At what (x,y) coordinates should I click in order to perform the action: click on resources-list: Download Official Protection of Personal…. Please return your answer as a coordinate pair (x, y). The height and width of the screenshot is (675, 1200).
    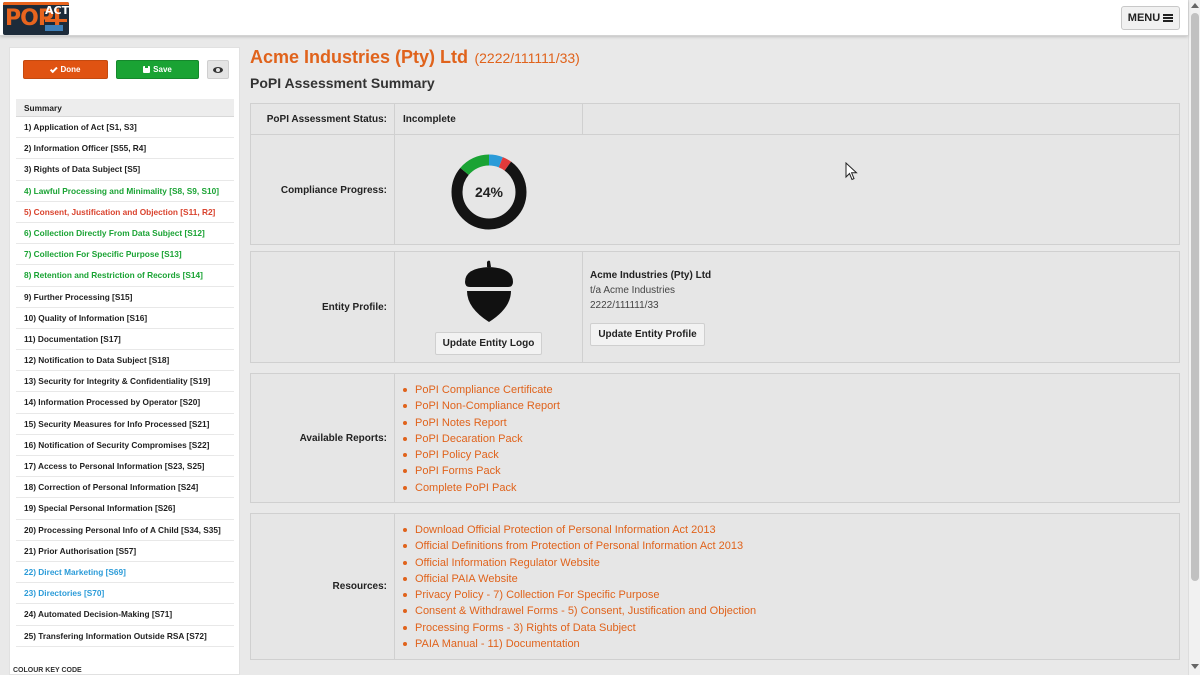
    Looking at the image, I should click on (579, 587).